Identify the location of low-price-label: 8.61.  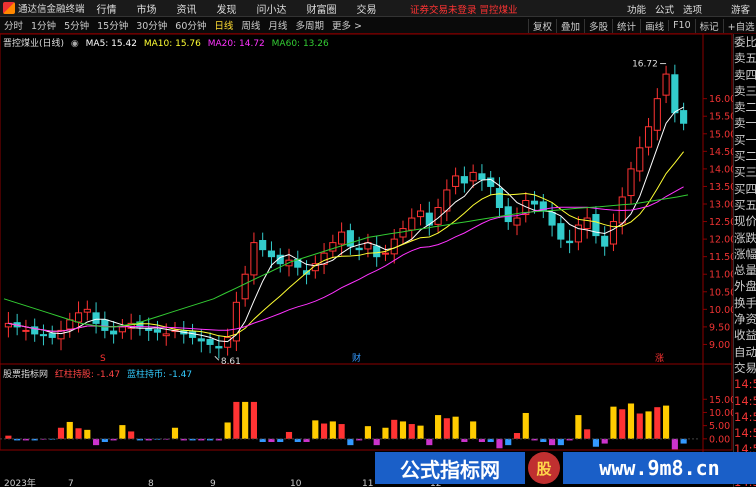
(231, 362).